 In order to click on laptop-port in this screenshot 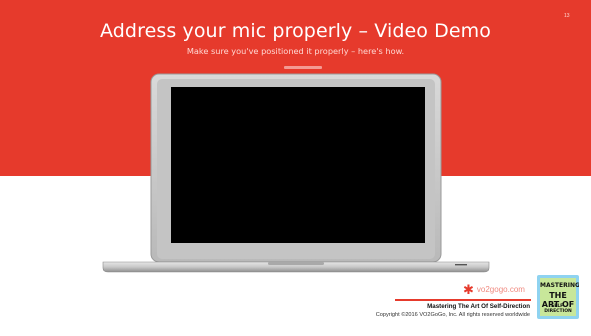, I will do `click(461, 265)`.